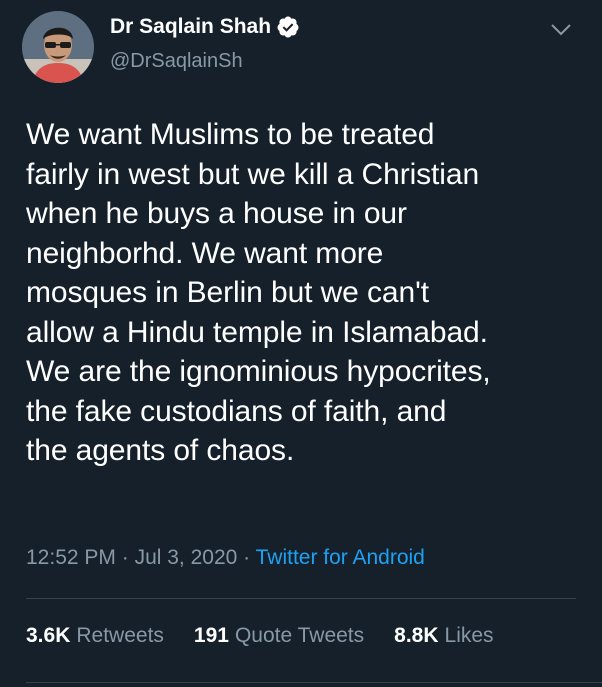 This screenshot has width=602, height=687. What do you see at coordinates (469, 635) in the screenshot?
I see `likes-label: Likes` at bounding box center [469, 635].